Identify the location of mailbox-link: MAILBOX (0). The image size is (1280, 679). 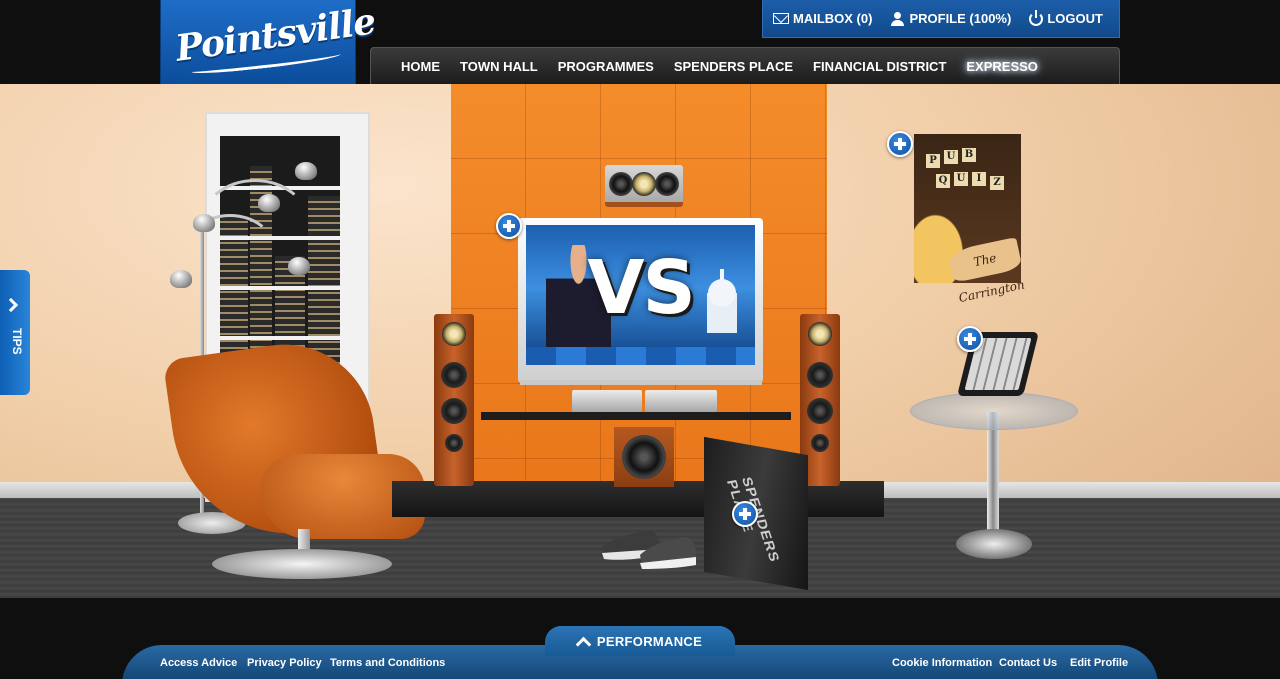
(822, 18).